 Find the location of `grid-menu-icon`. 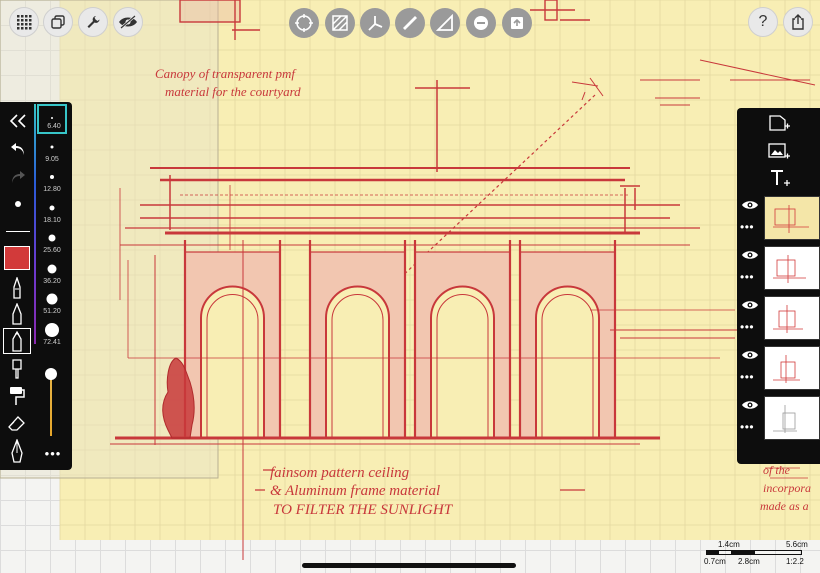

grid-menu-icon is located at coordinates (24, 22).